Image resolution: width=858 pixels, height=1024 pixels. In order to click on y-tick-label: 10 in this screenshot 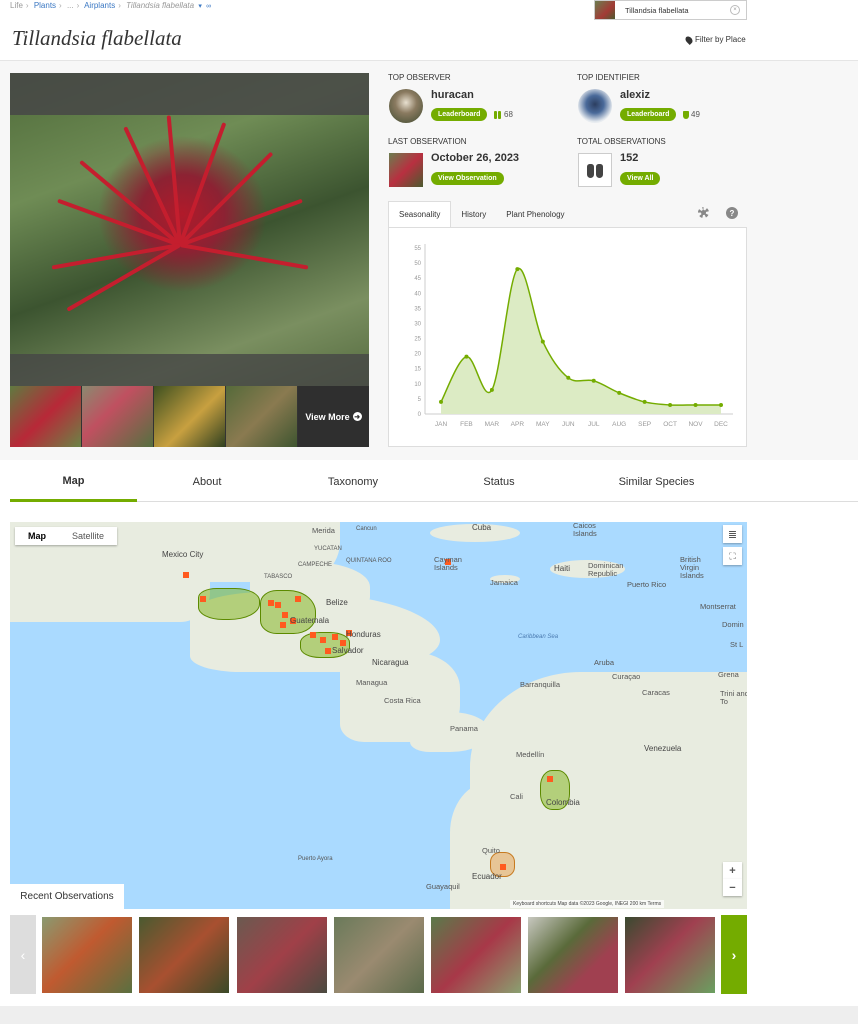, I will do `click(417, 385)`.